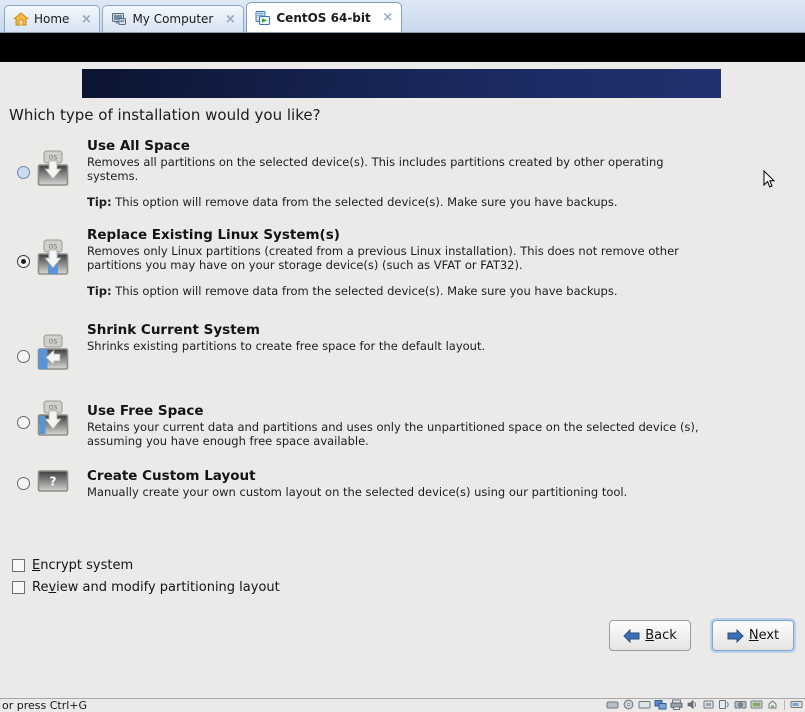 This screenshot has height=712, width=805. Describe the element at coordinates (692, 704) in the screenshot. I see `sound-icon` at that location.